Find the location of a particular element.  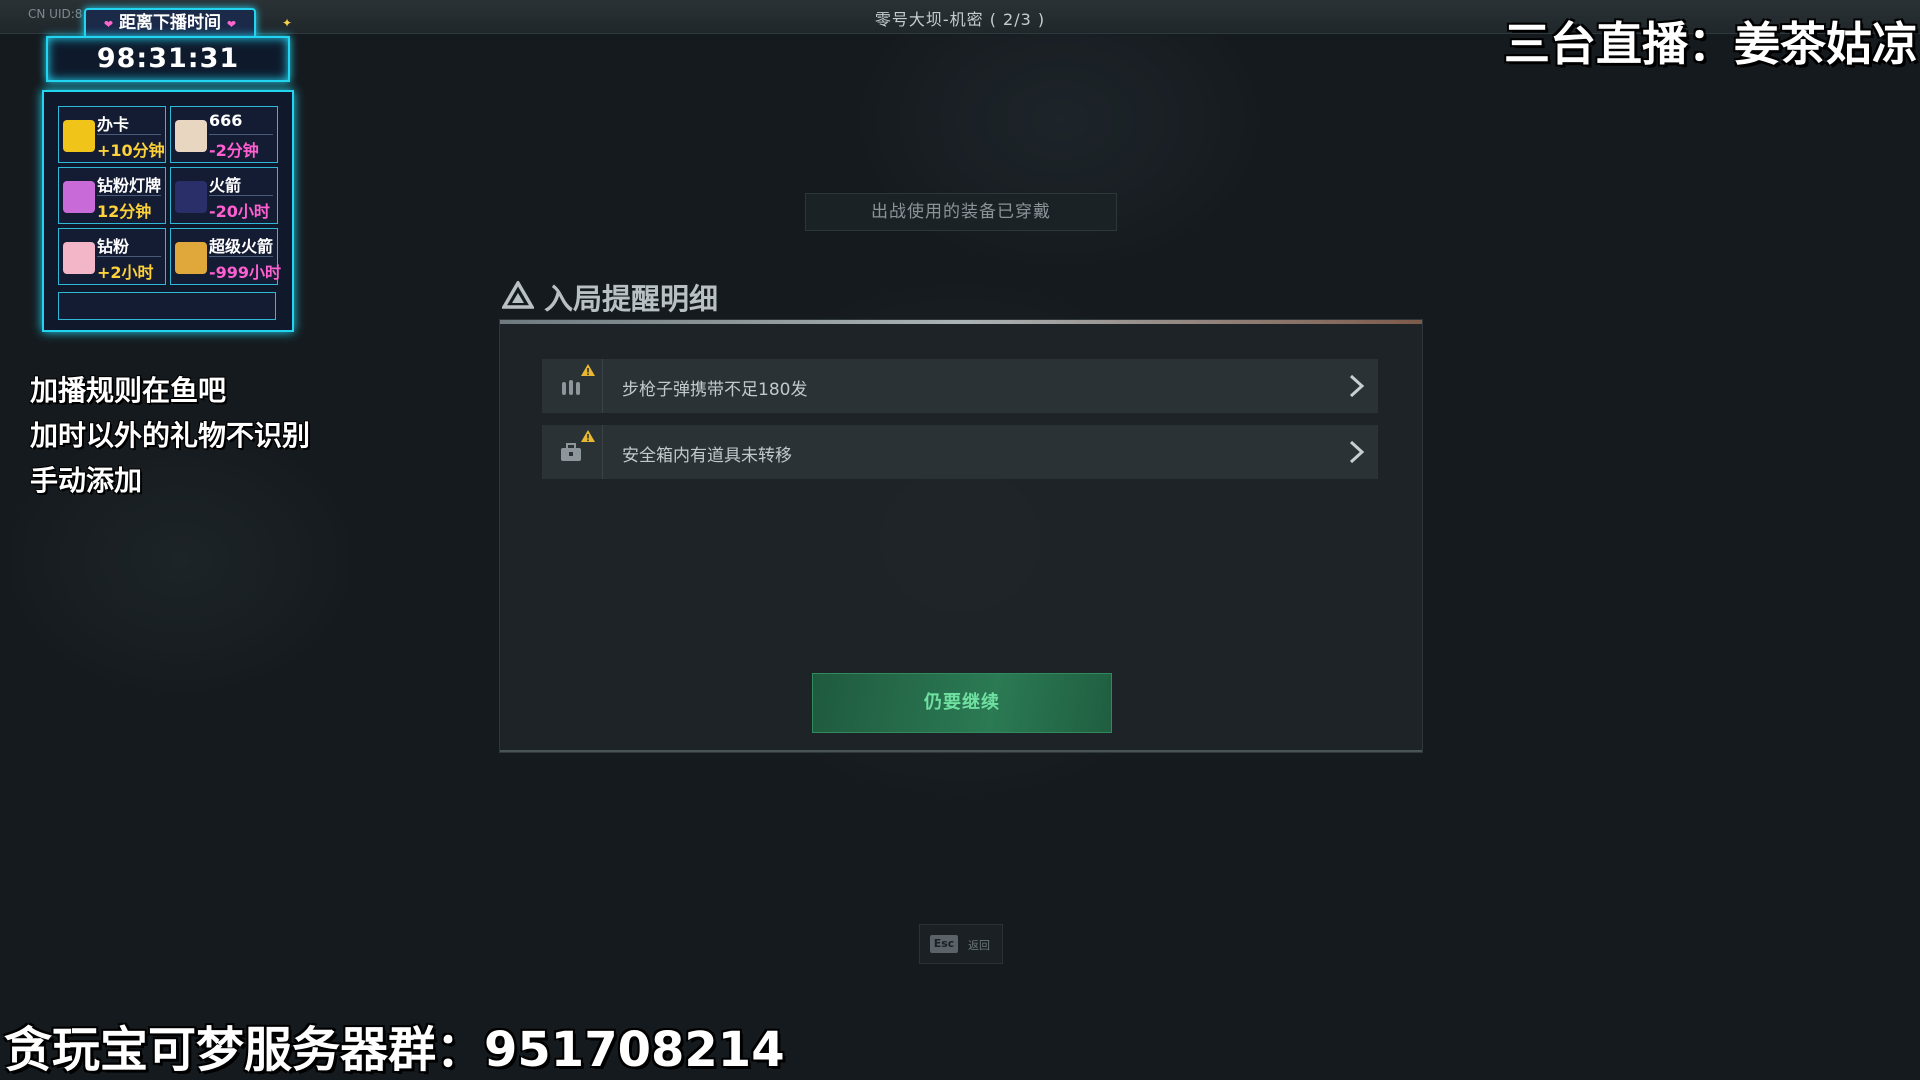

rule-line: 手动添加 is located at coordinates (86, 480).